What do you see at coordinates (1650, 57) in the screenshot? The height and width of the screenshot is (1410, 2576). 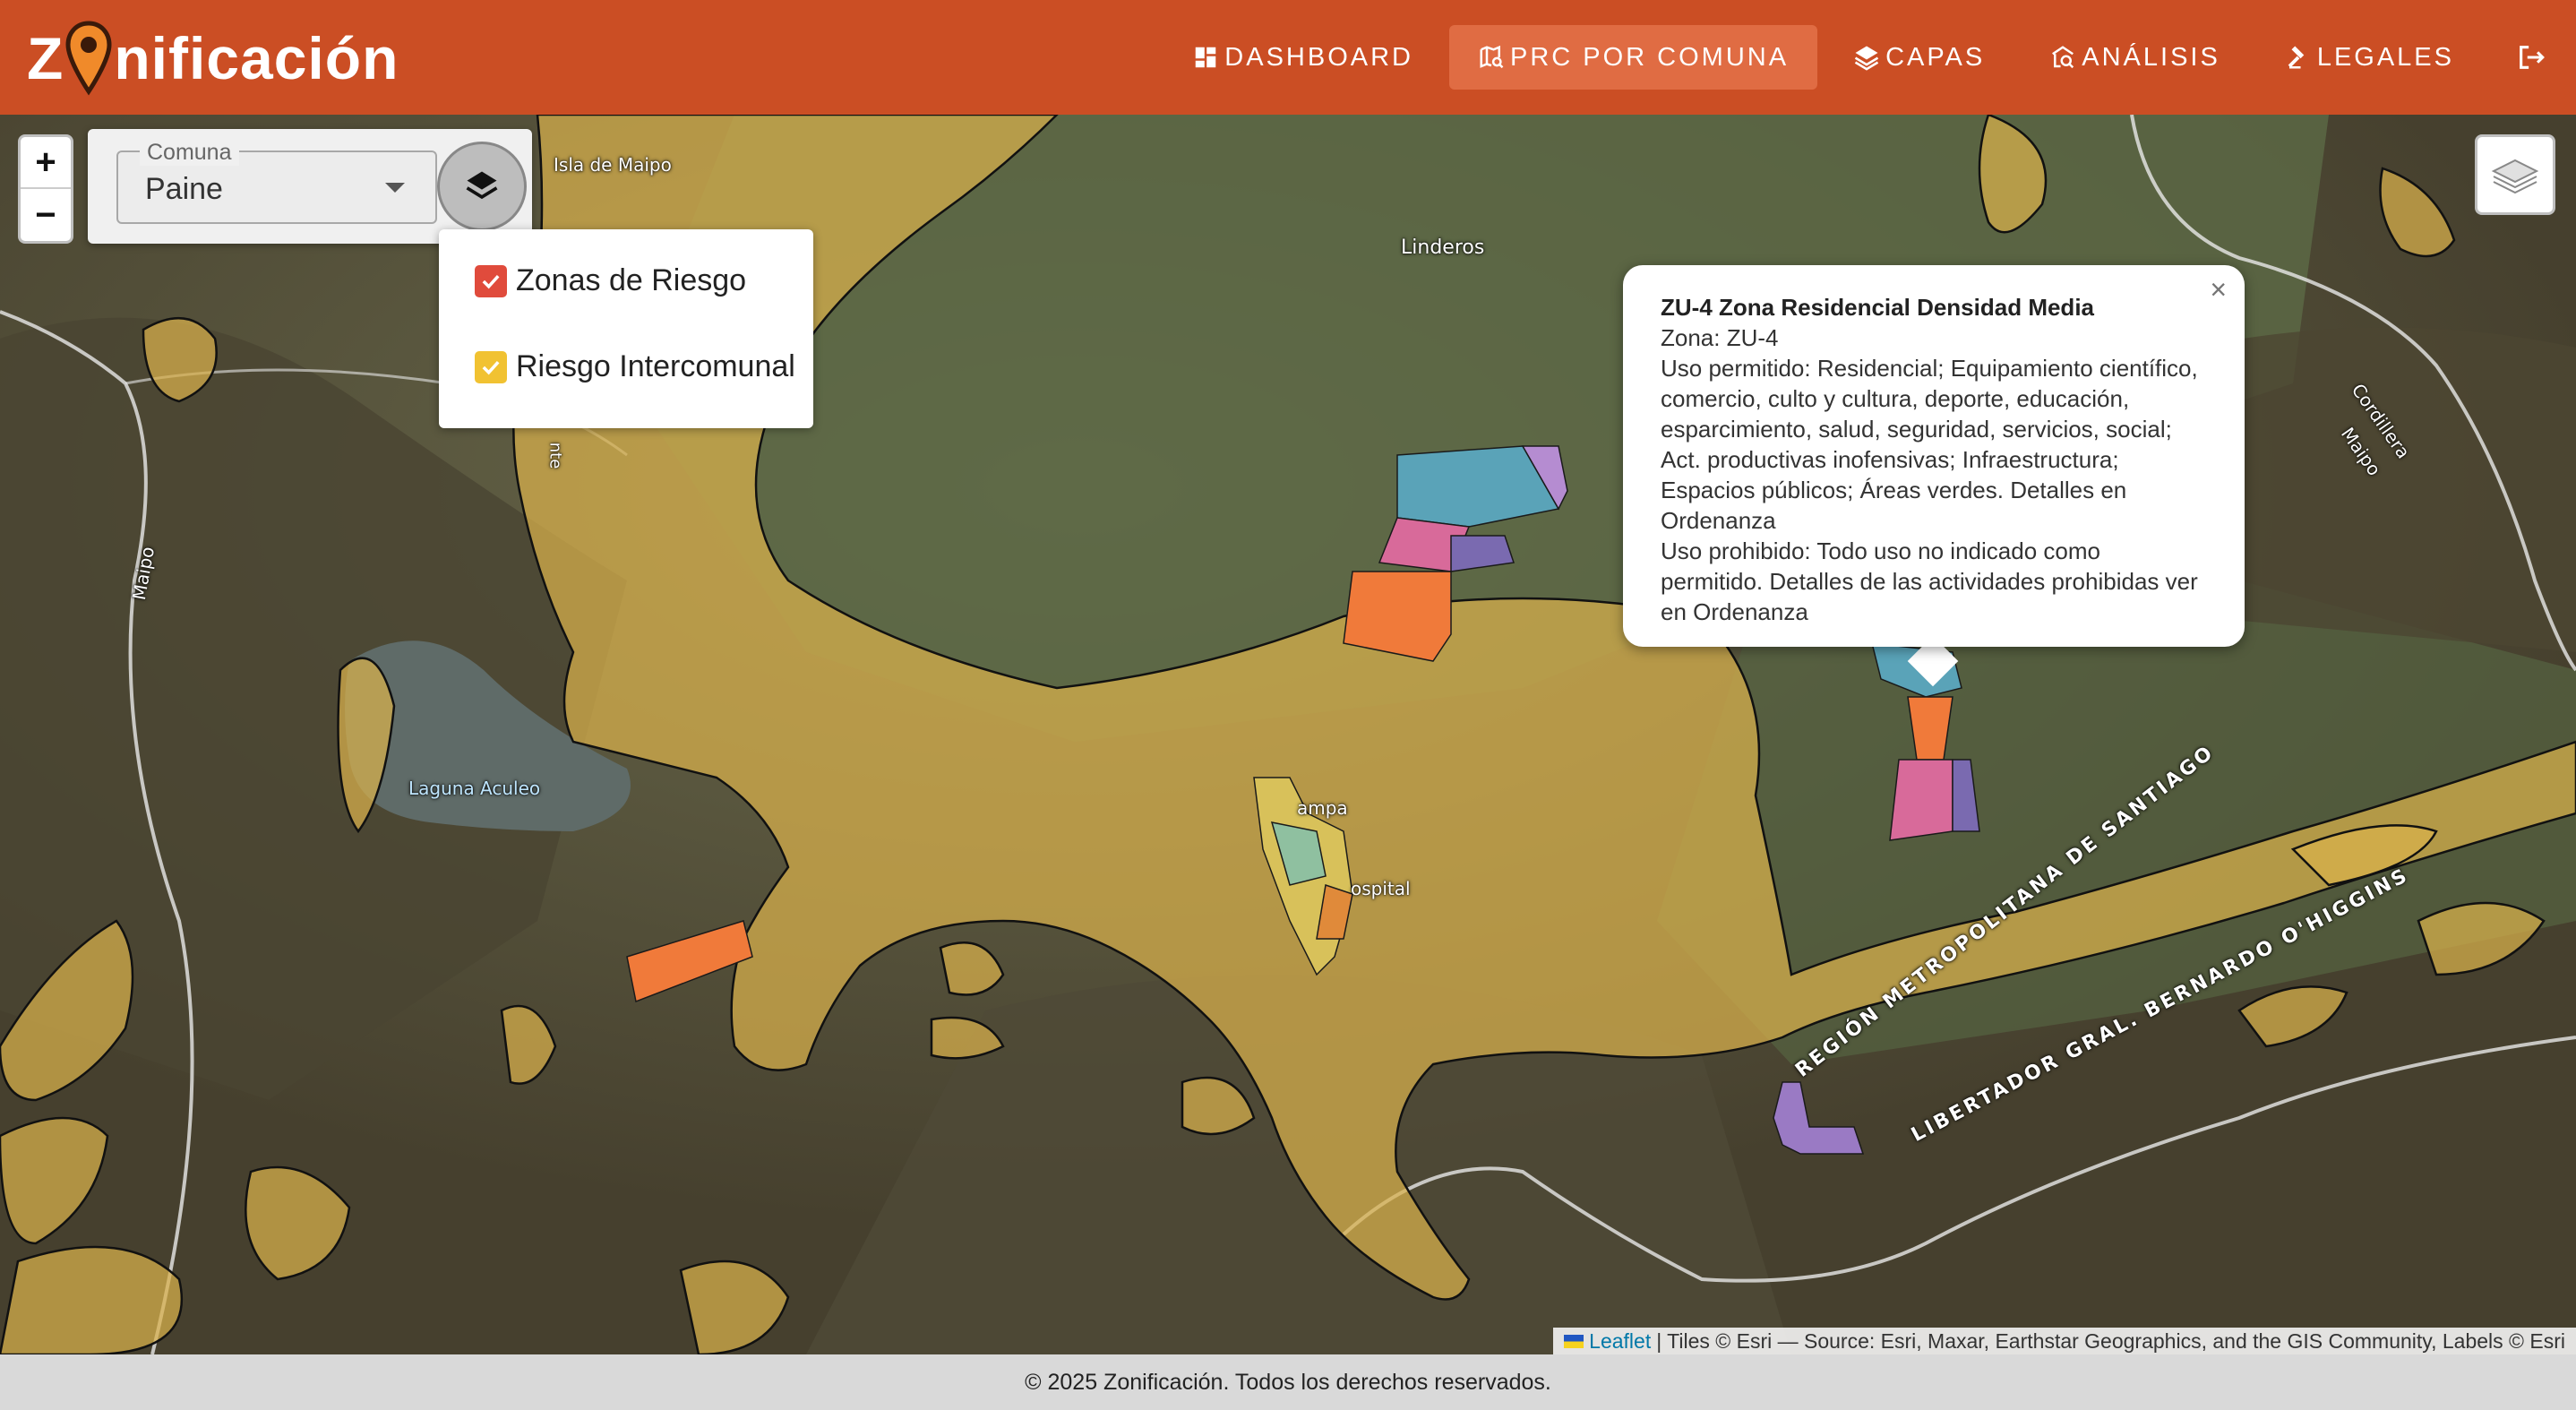 I see `nav-label: PRC POR COMUNA` at bounding box center [1650, 57].